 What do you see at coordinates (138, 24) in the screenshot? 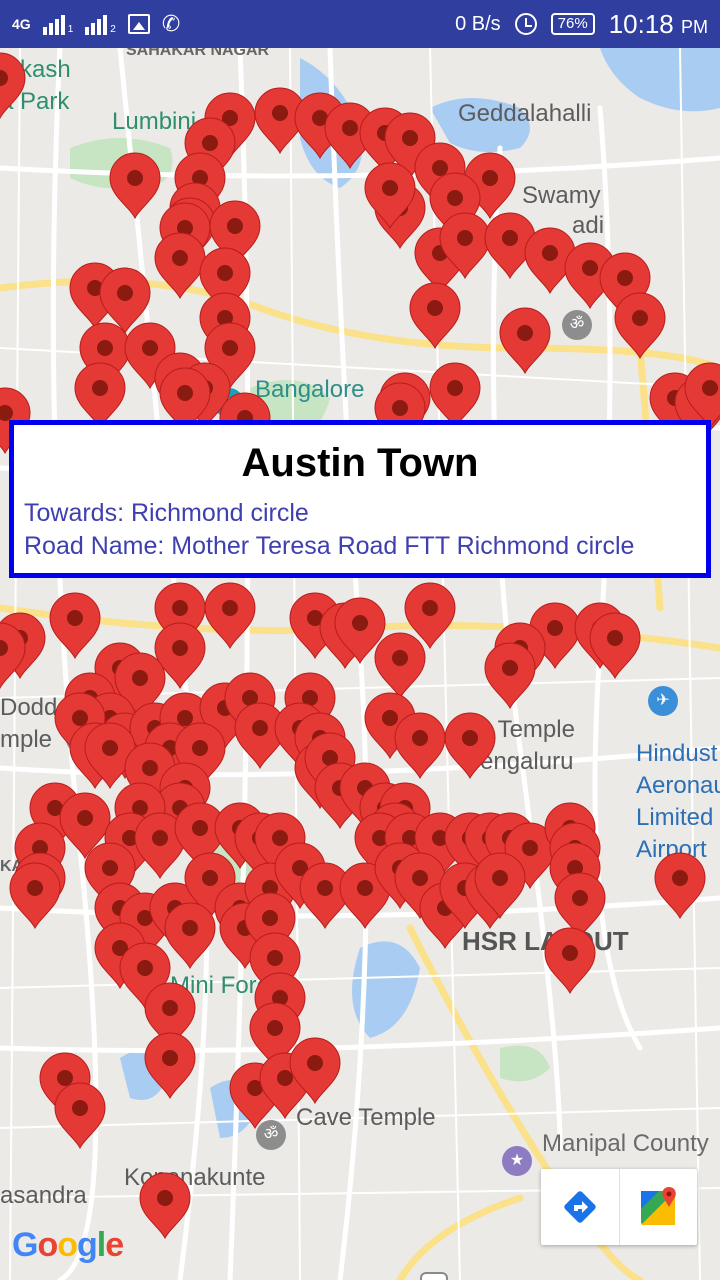
I see `gallery-notification-icon` at bounding box center [138, 24].